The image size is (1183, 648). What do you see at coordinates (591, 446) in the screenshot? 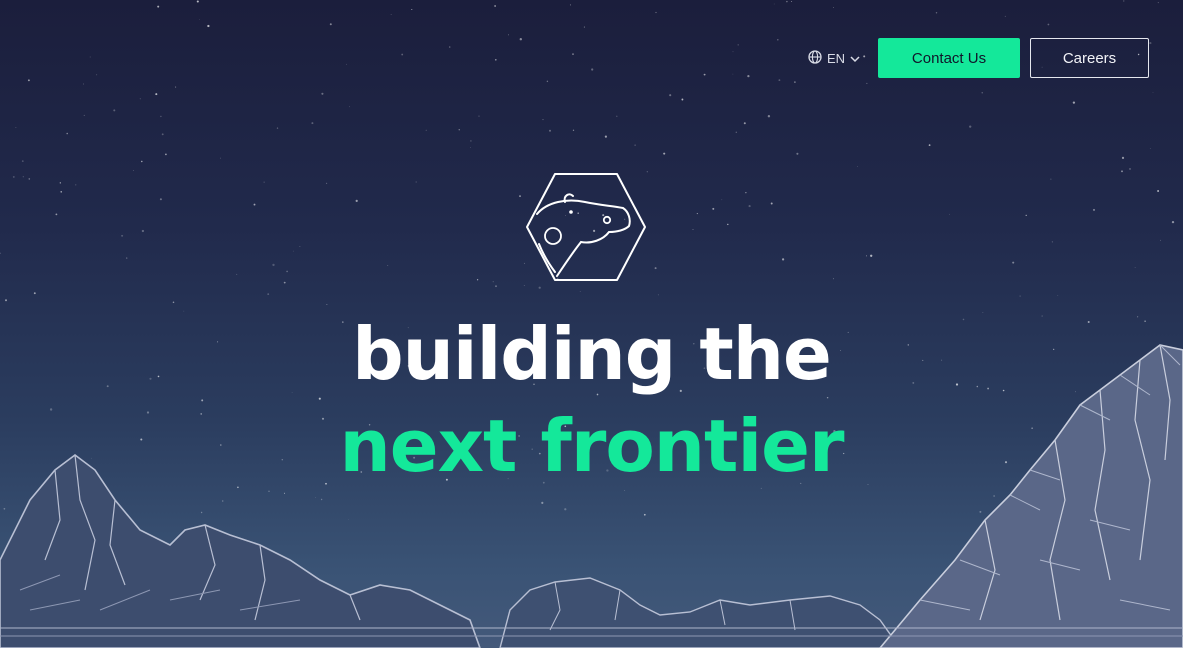
I see `hero-headline-line-2: next frontier` at bounding box center [591, 446].